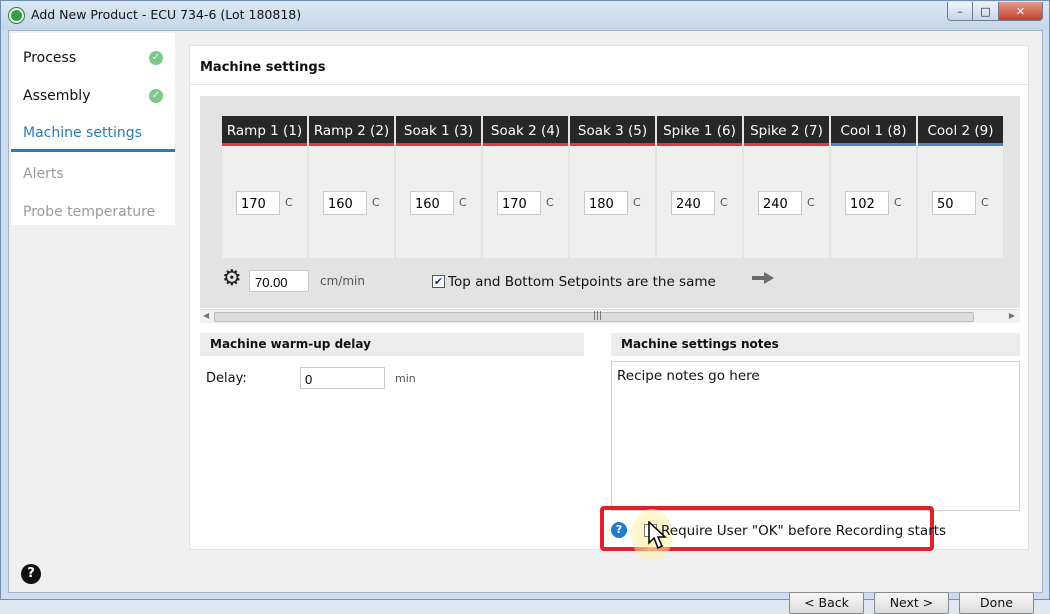  What do you see at coordinates (815, 344) in the screenshot?
I see `notes-section-header: Machine settings notes` at bounding box center [815, 344].